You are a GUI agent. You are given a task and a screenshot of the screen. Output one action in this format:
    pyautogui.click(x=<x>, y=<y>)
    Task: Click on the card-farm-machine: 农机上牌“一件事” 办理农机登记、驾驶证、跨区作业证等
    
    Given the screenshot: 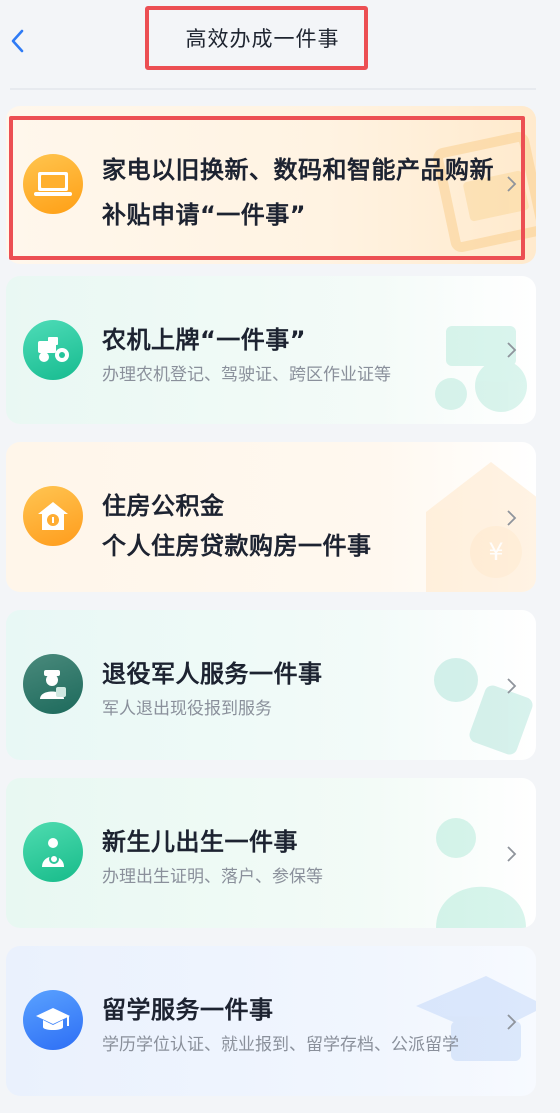 What is the action you would take?
    pyautogui.click(x=271, y=350)
    